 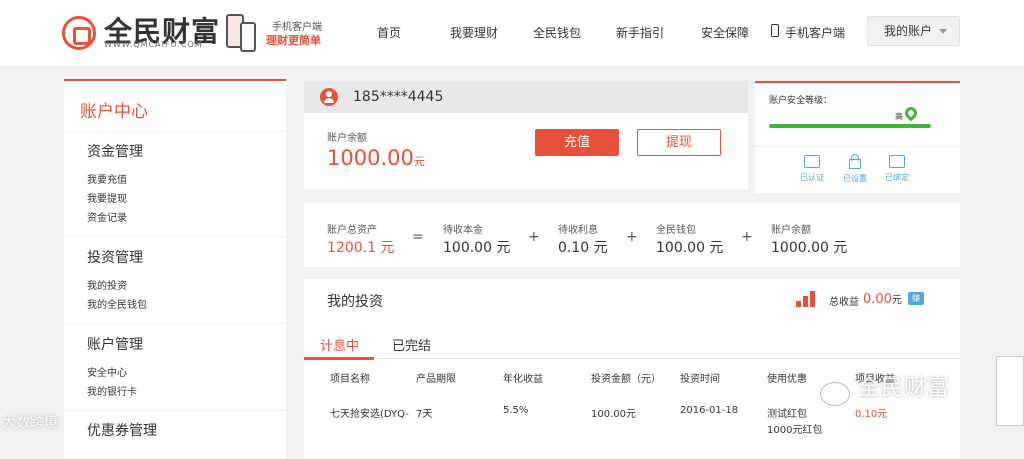 I want to click on my-account-dropdown: 我的账户, so click(x=913, y=31).